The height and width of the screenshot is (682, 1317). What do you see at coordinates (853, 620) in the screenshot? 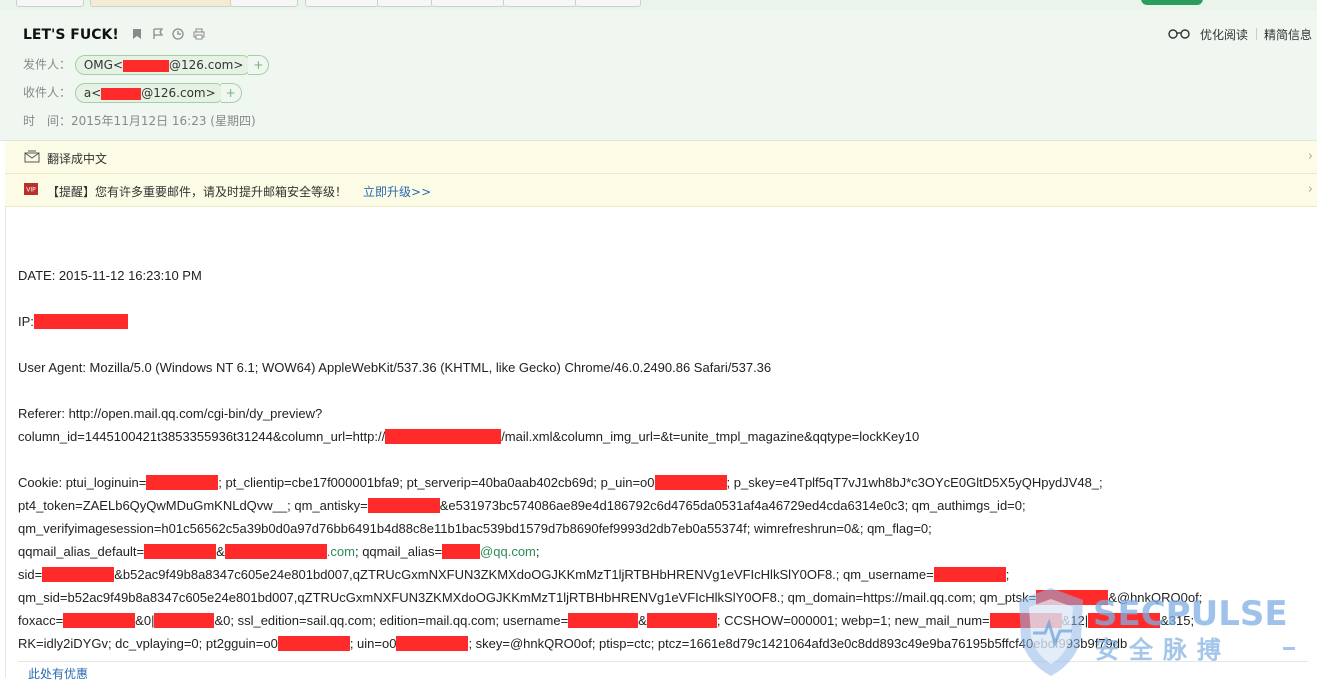
I see `cookie-text: ; CCSHOW=000001; webp=1; new_mail_num=` at bounding box center [853, 620].